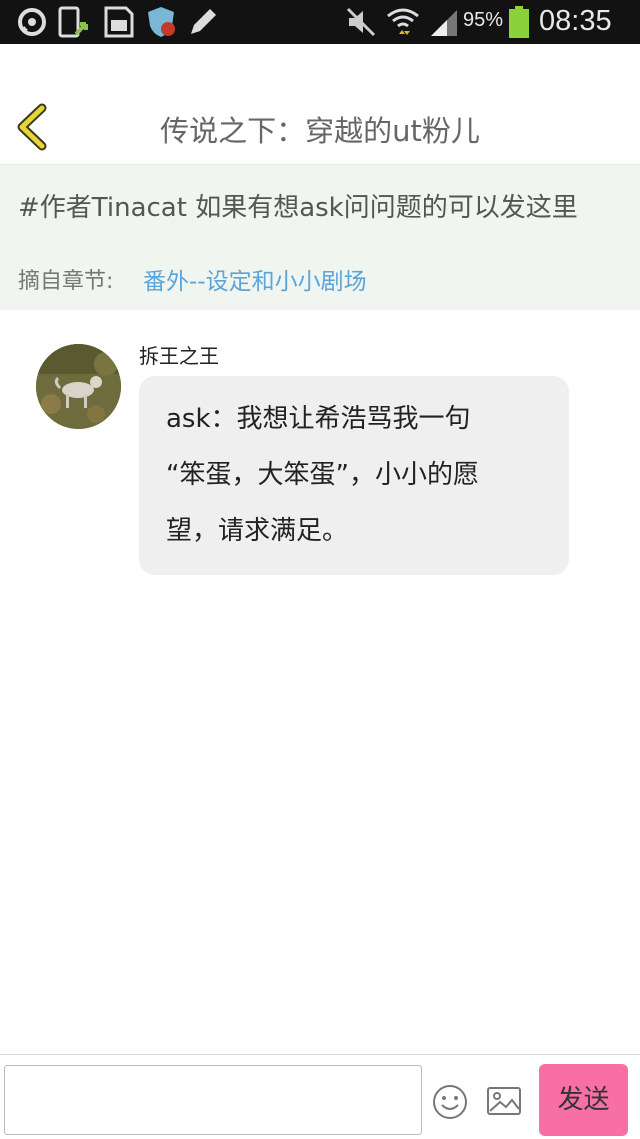 The width and height of the screenshot is (640, 1139). What do you see at coordinates (78, 386) in the screenshot?
I see `avatar` at bounding box center [78, 386].